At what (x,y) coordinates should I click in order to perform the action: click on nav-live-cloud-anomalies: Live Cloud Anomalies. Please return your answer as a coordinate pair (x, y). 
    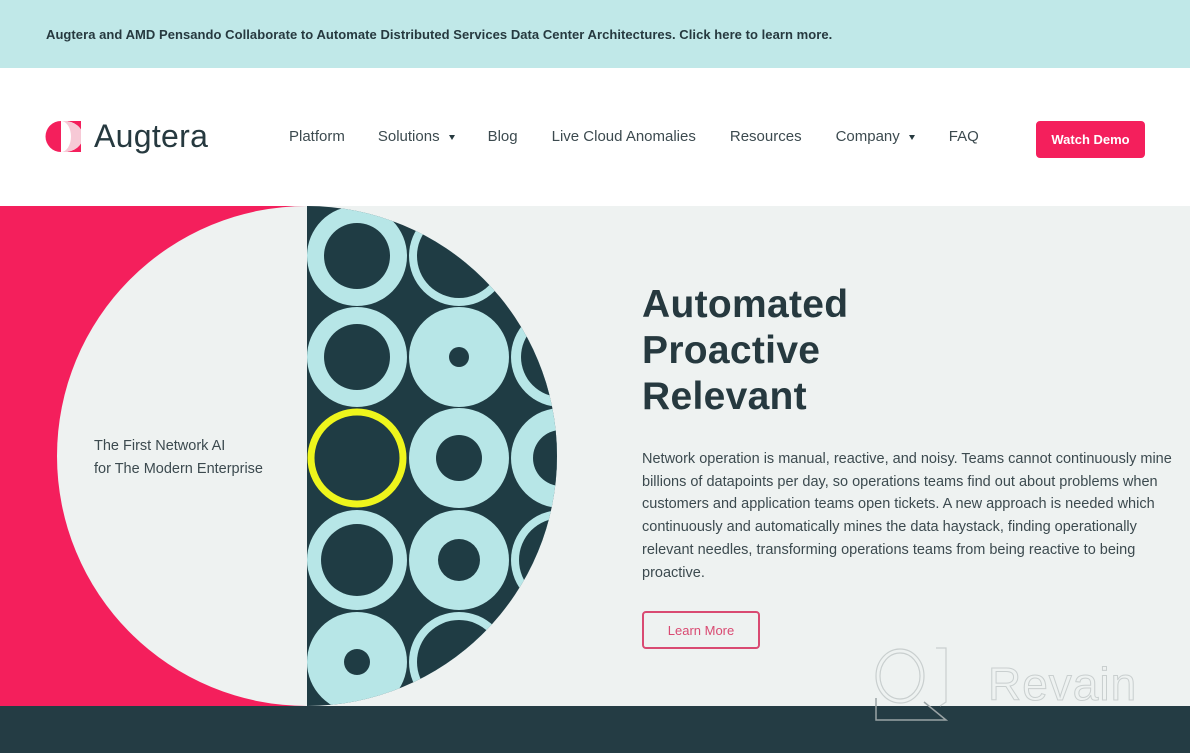
    Looking at the image, I should click on (624, 136).